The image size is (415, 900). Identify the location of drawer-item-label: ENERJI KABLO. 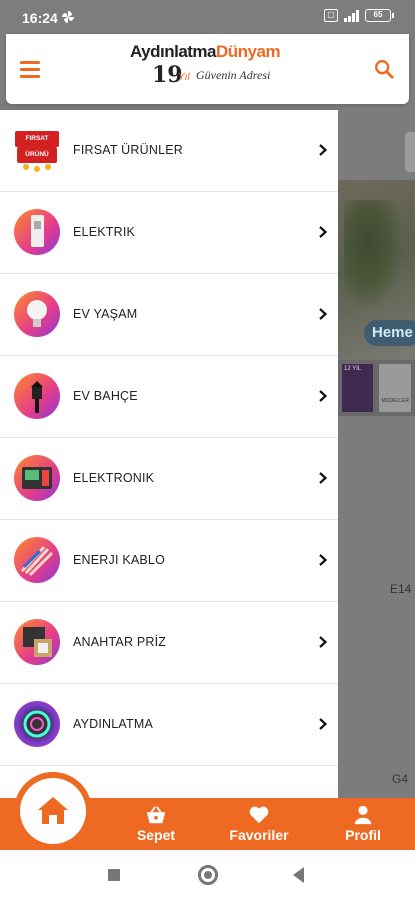
(119, 560).